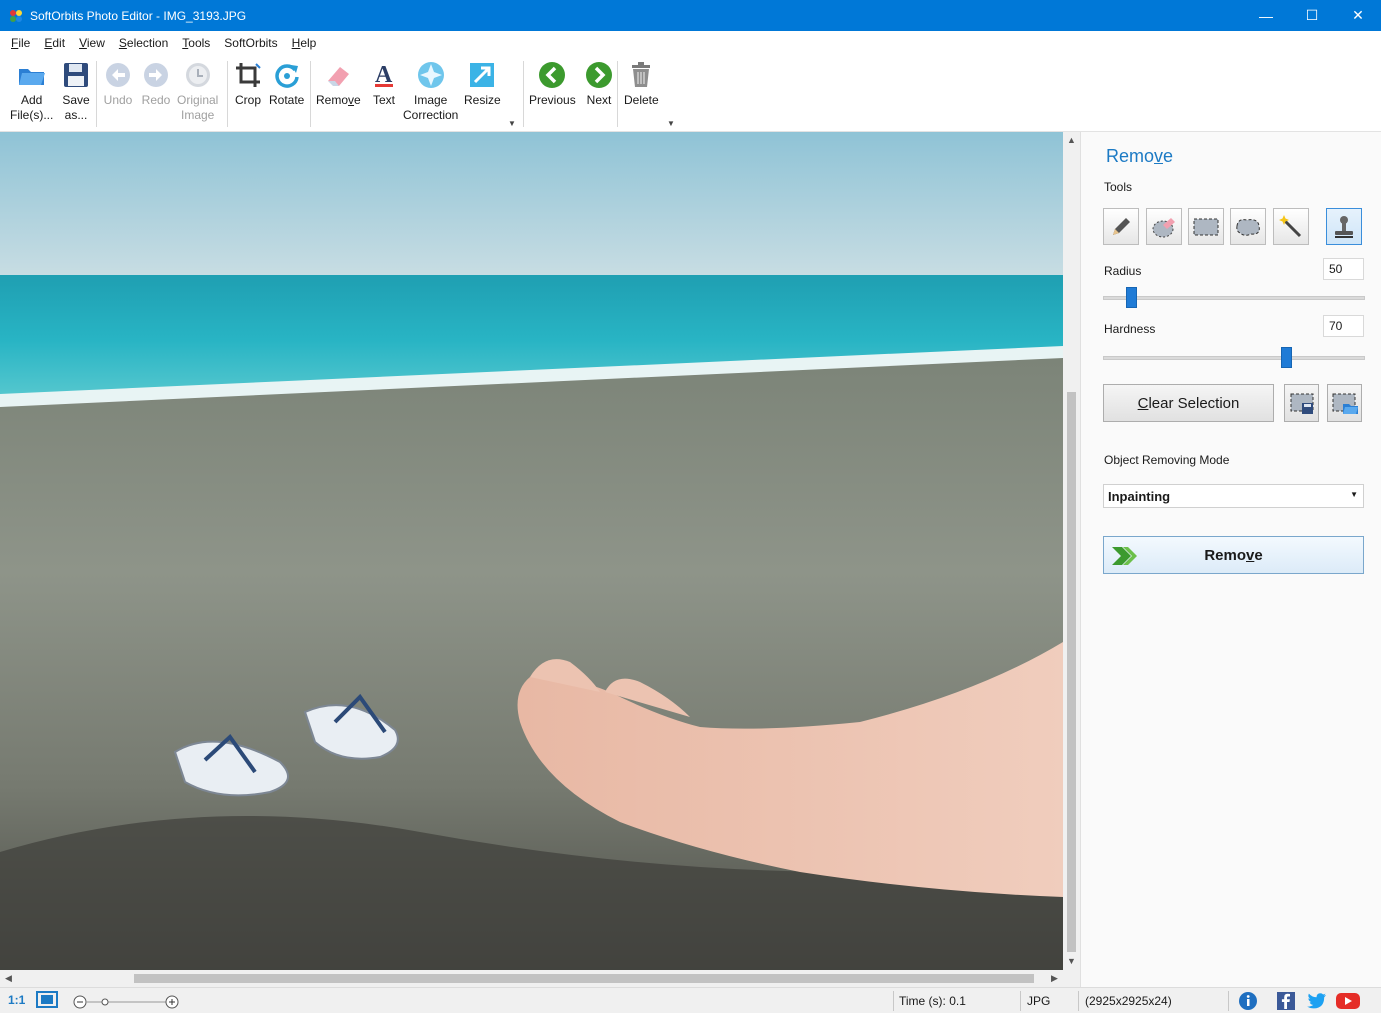 The width and height of the screenshot is (1381, 1013). I want to click on redo-button: Redo, so click(156, 82).